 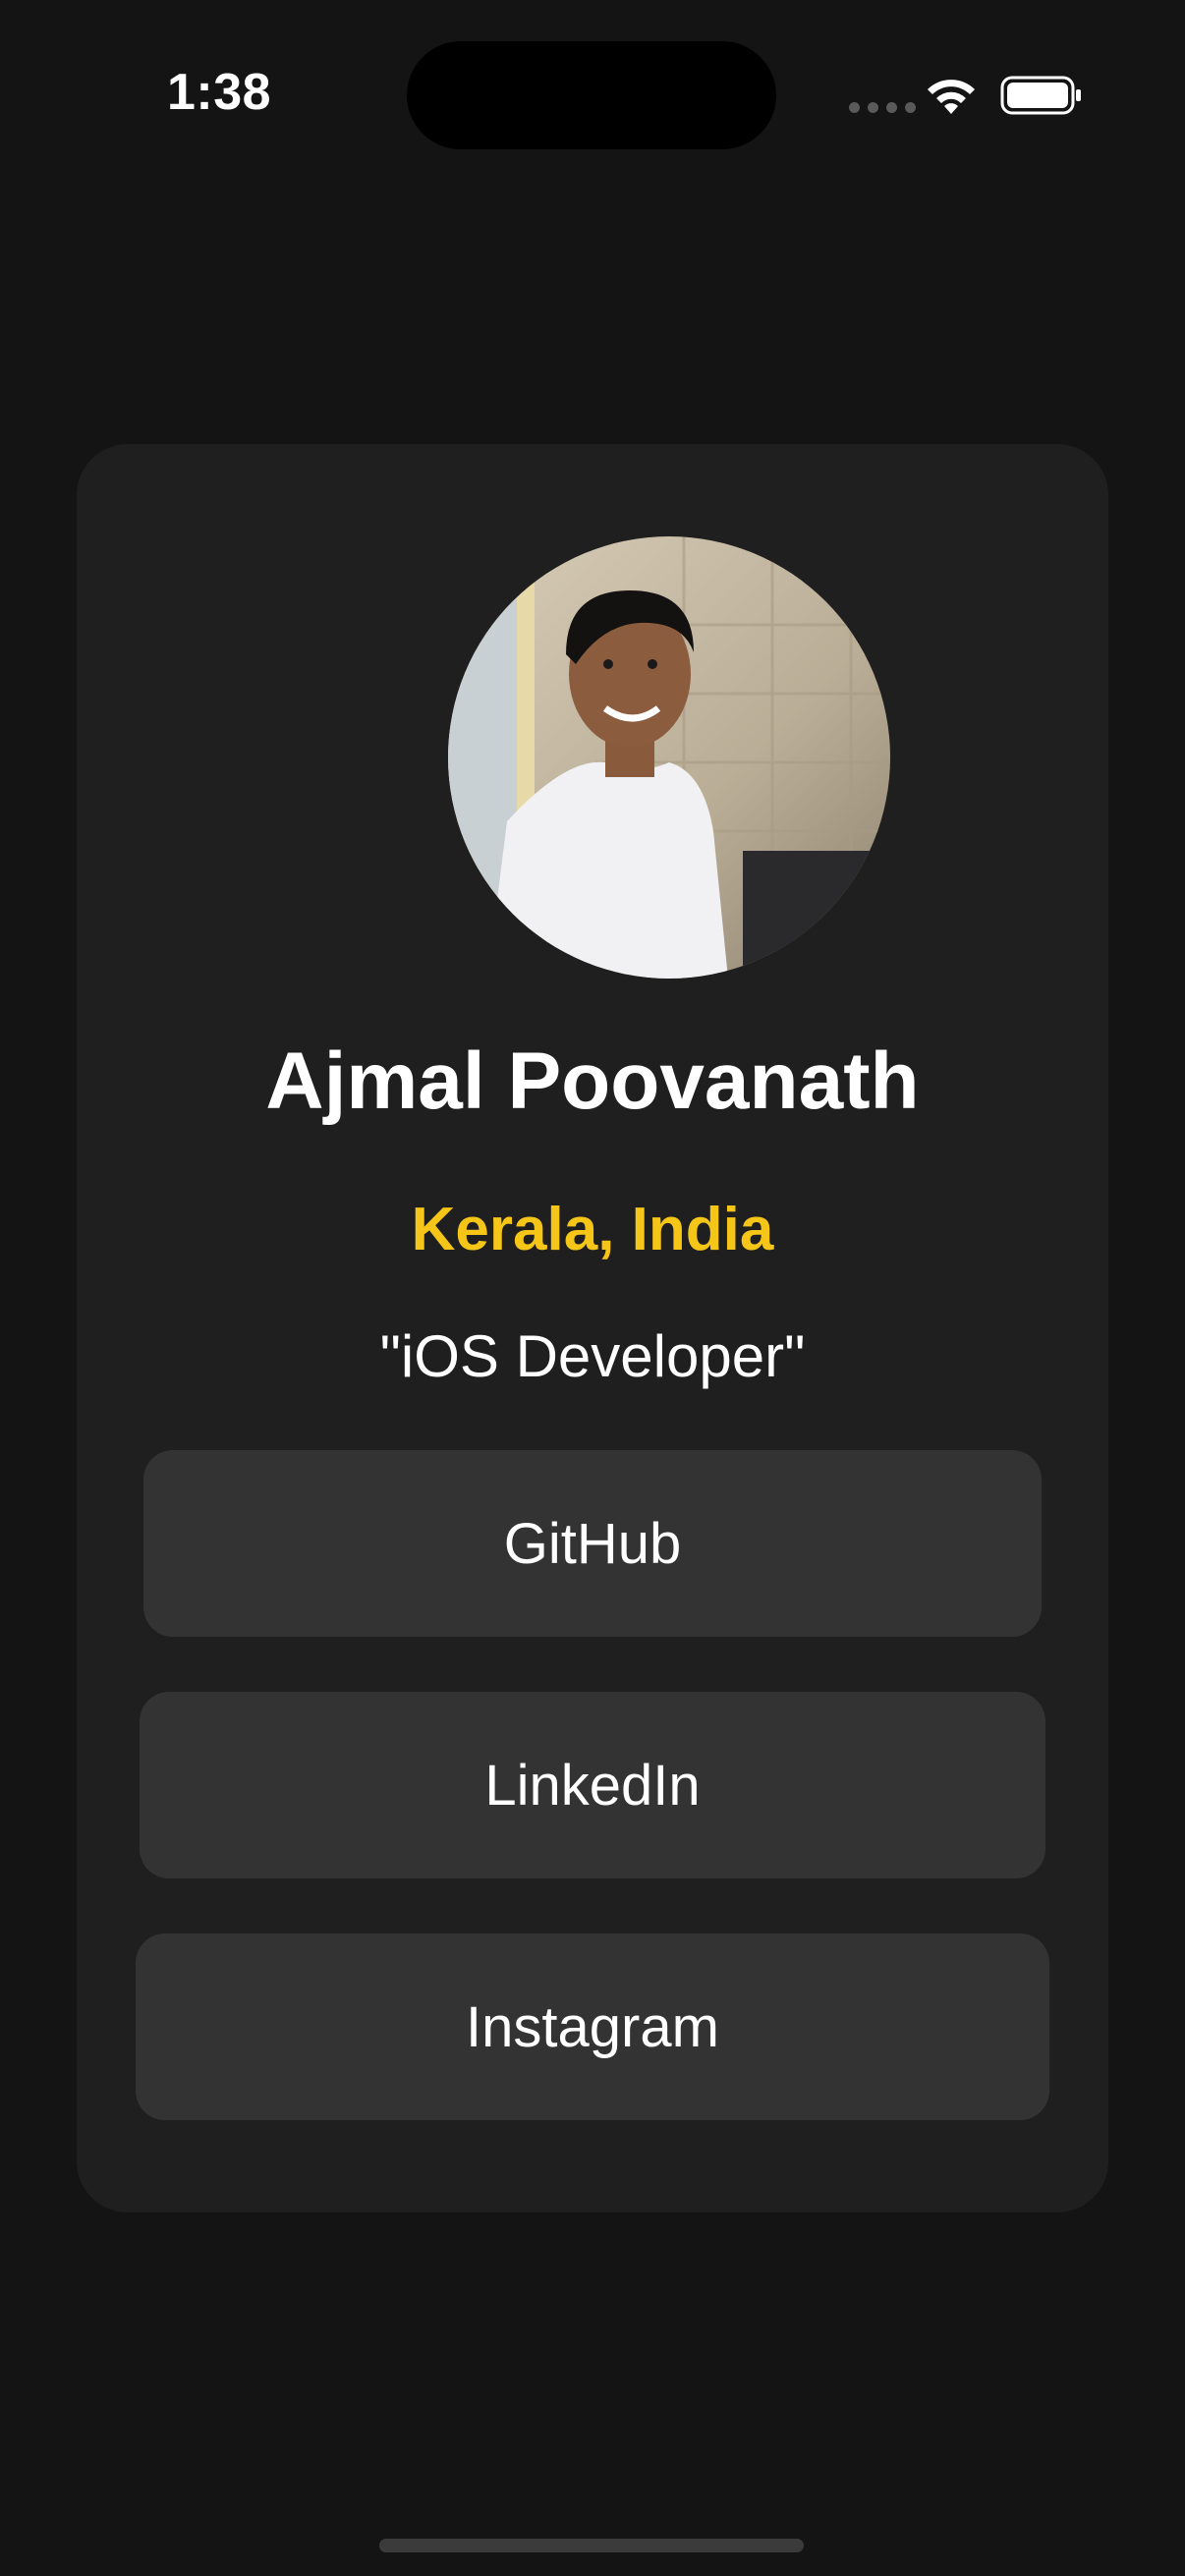 What do you see at coordinates (952, 97) in the screenshot?
I see `wifi-icon` at bounding box center [952, 97].